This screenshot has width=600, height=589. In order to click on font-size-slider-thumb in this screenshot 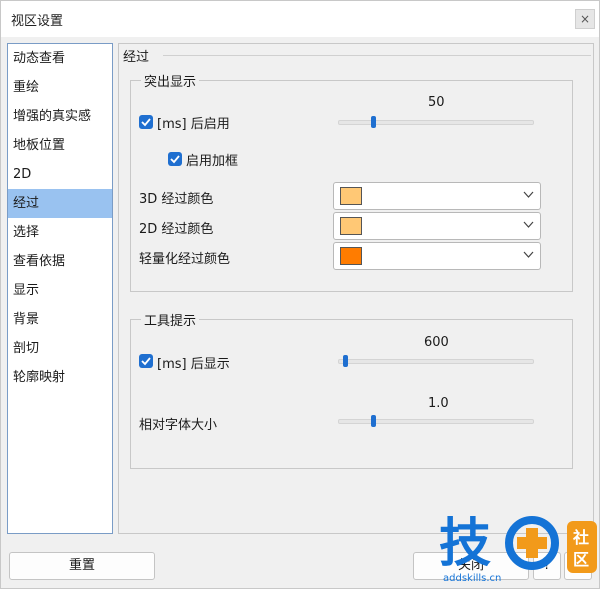, I will do `click(373, 421)`.